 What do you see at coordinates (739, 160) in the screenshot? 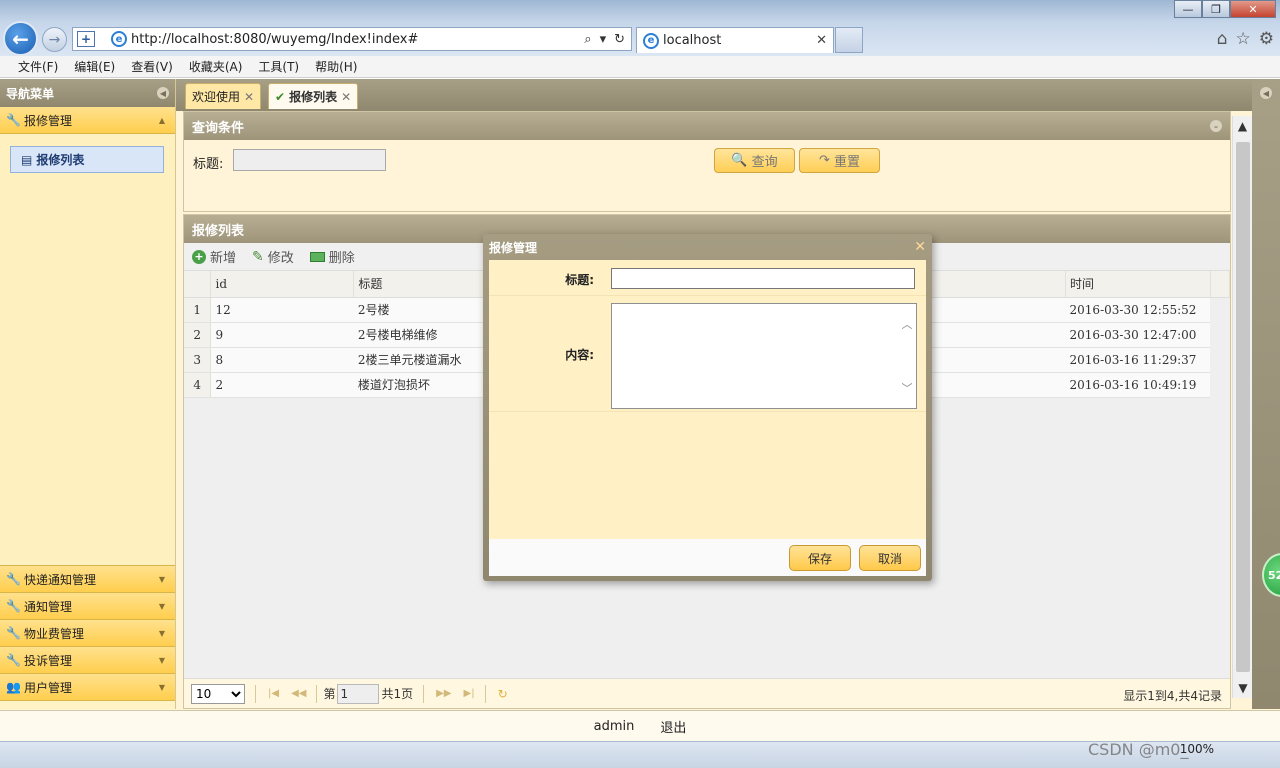
I see `search-icon: 🔍` at bounding box center [739, 160].